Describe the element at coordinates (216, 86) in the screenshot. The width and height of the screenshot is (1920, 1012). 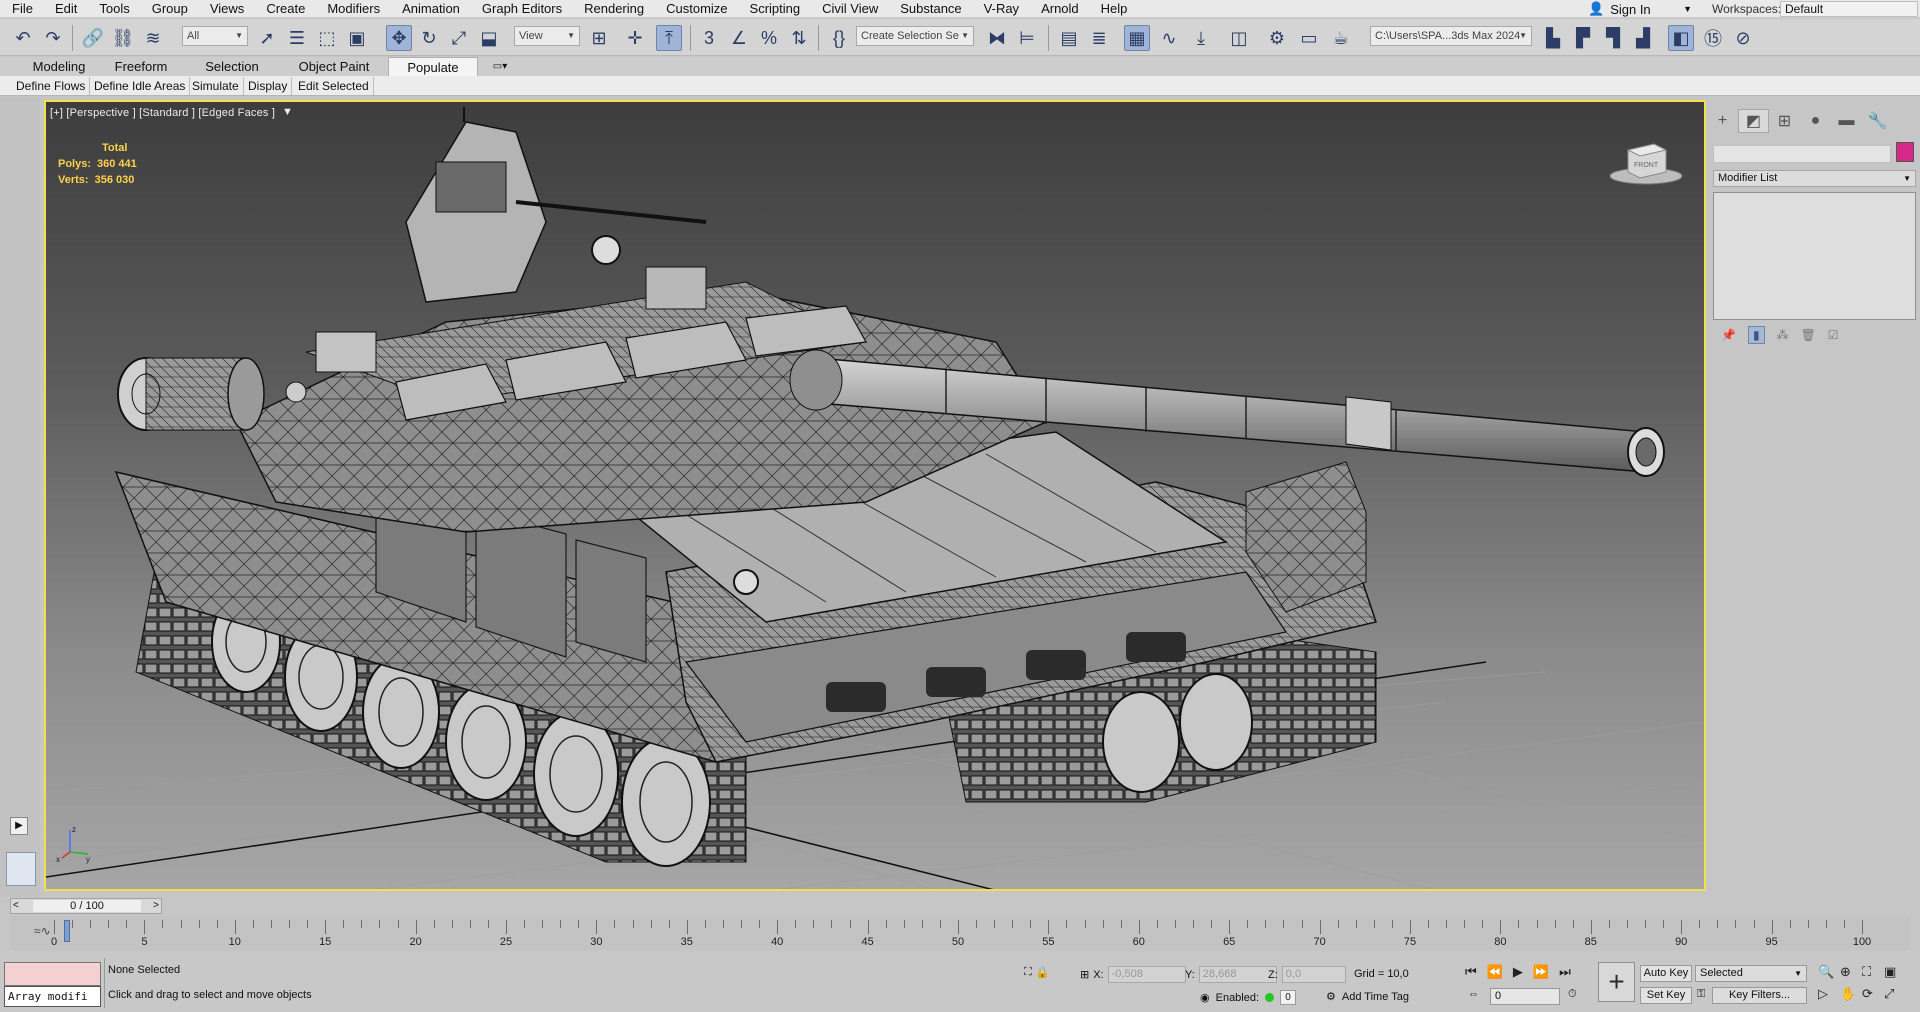
I see `simulate-button: Simulate` at that location.